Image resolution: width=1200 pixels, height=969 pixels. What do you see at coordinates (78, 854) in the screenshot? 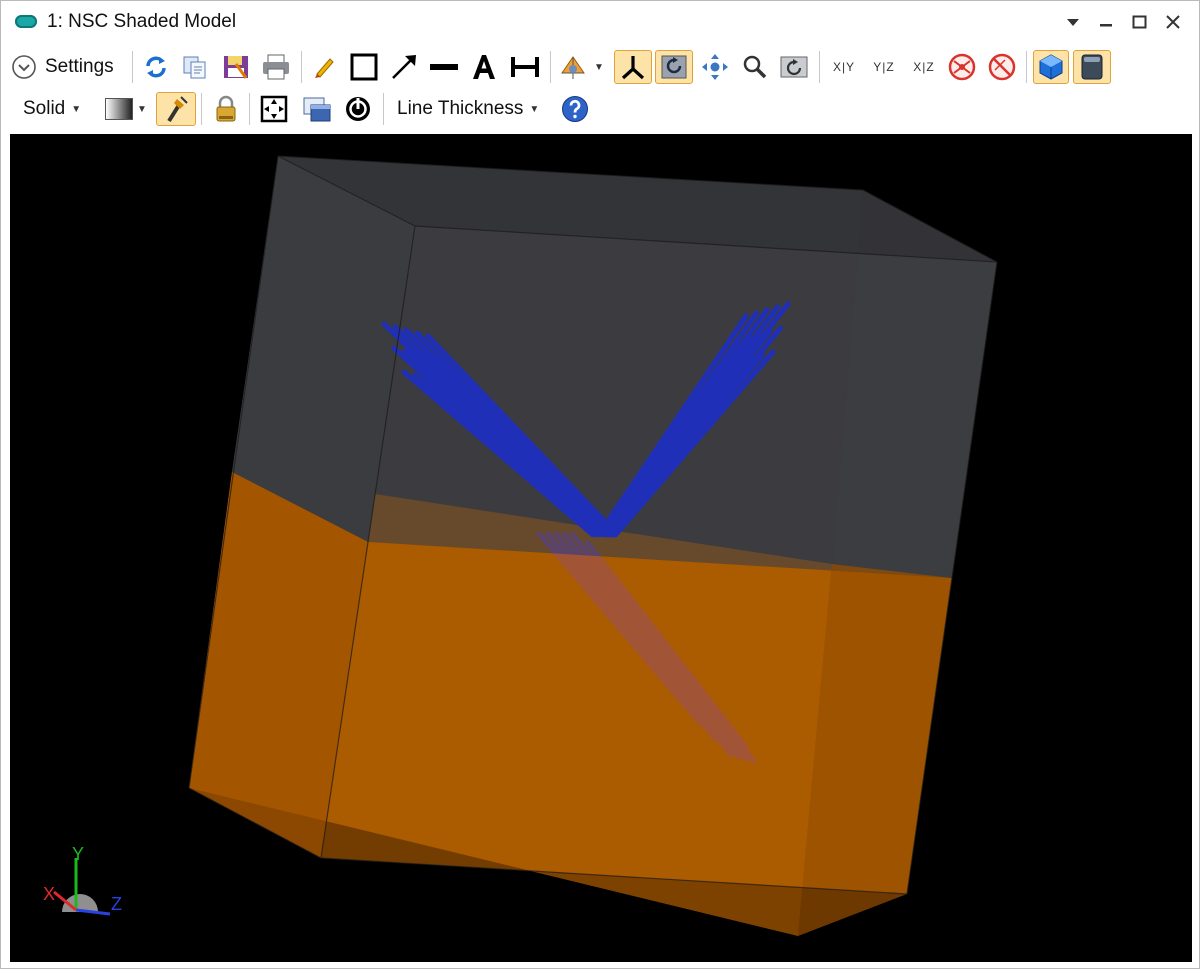
I see `y-axis-label: Y` at bounding box center [78, 854].